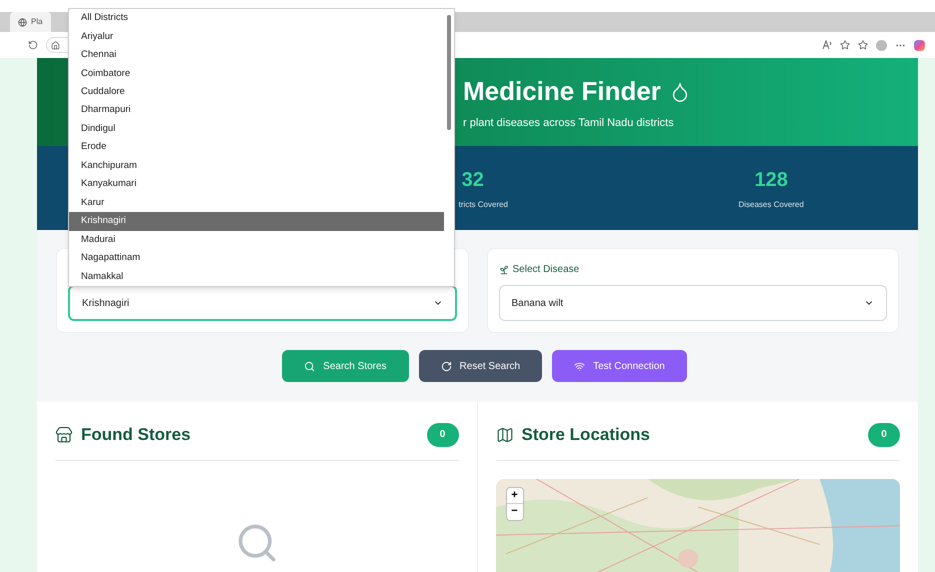 The image size is (935, 572). What do you see at coordinates (256, 55) in the screenshot?
I see `dropdown-option: Chennai` at bounding box center [256, 55].